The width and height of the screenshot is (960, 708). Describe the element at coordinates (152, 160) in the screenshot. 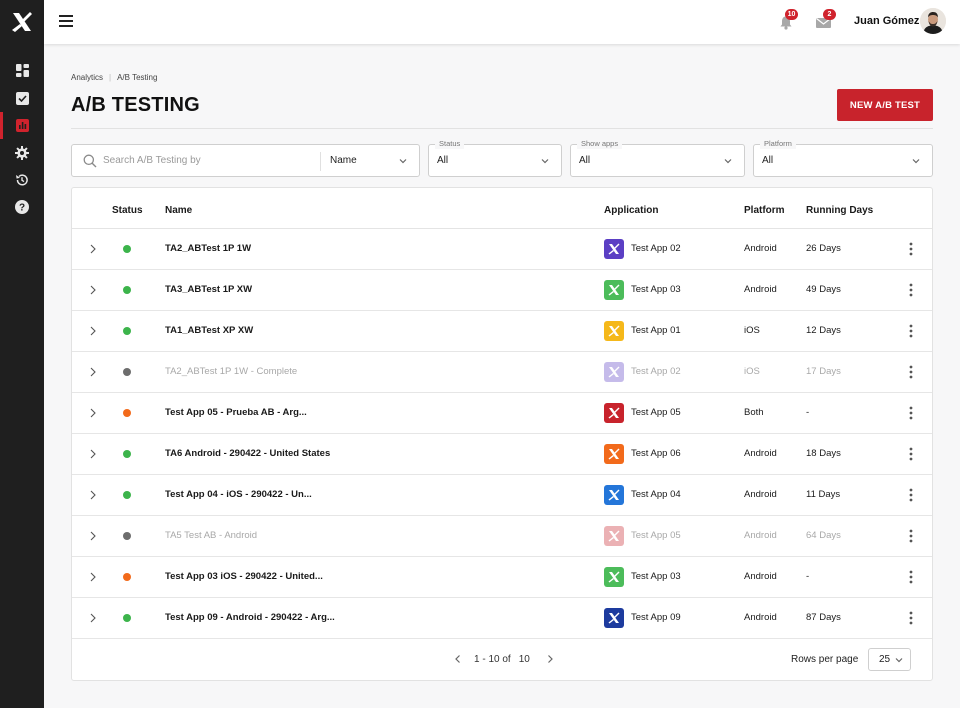

I see `search-input: Search A/B Testing by` at that location.